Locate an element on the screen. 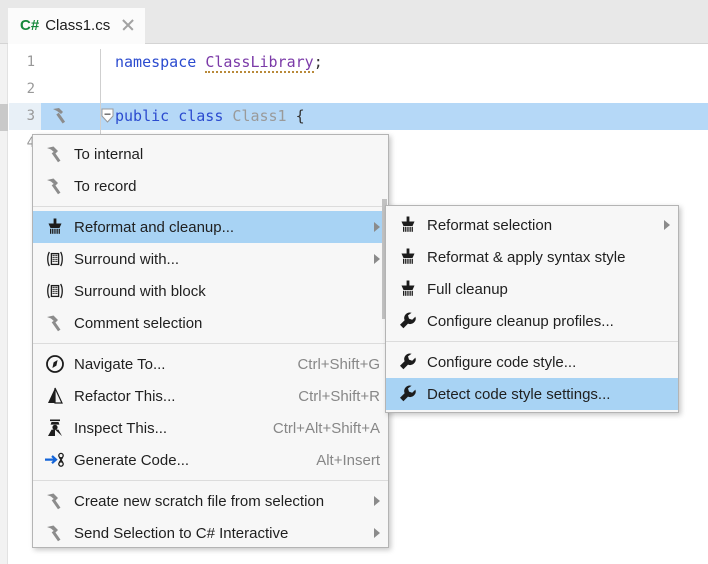 The height and width of the screenshot is (564, 708). menu-item-navigate-to: Navigate To... Ctrl+Shift+G is located at coordinates (210, 364).